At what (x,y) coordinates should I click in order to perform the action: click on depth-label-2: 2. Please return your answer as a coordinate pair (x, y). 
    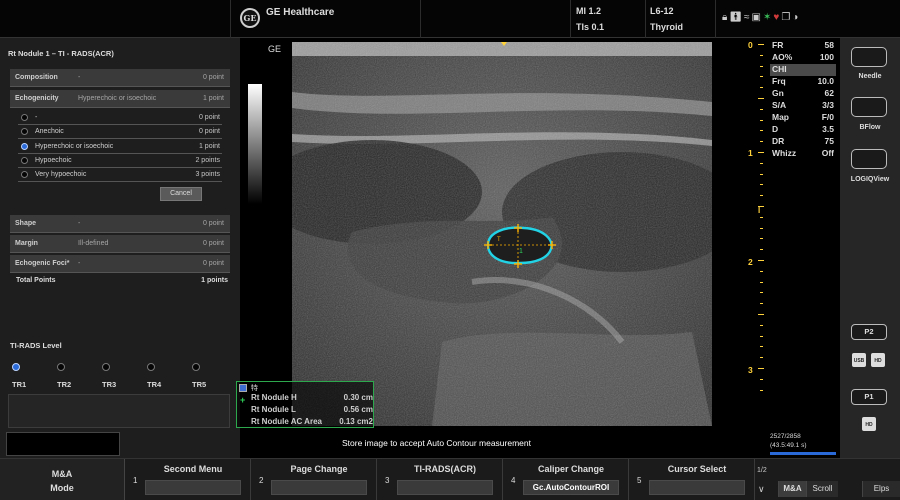
    Looking at the image, I should click on (750, 262).